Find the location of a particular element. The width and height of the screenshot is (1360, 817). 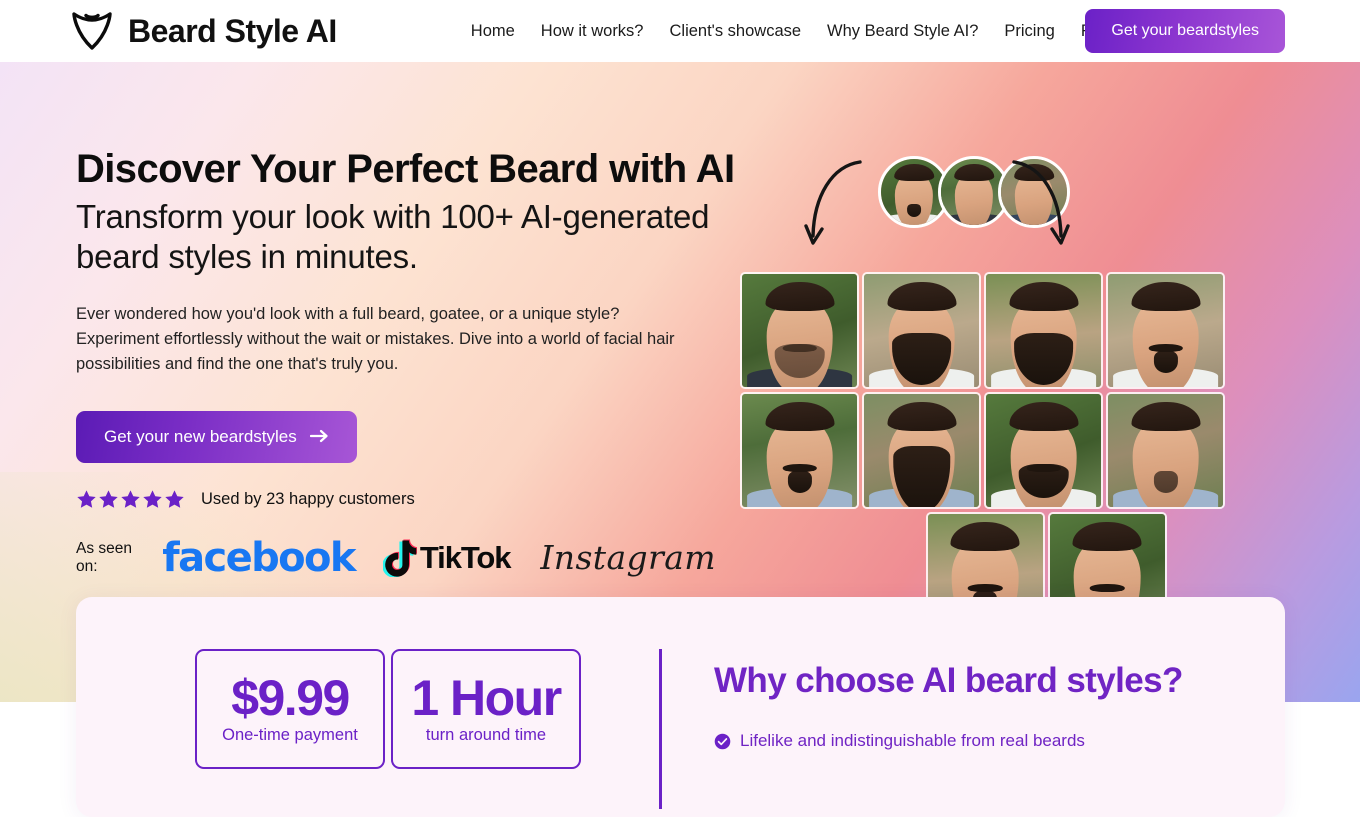

page-title: Discover Your Perfect Beard with AI is located at coordinates (405, 169).